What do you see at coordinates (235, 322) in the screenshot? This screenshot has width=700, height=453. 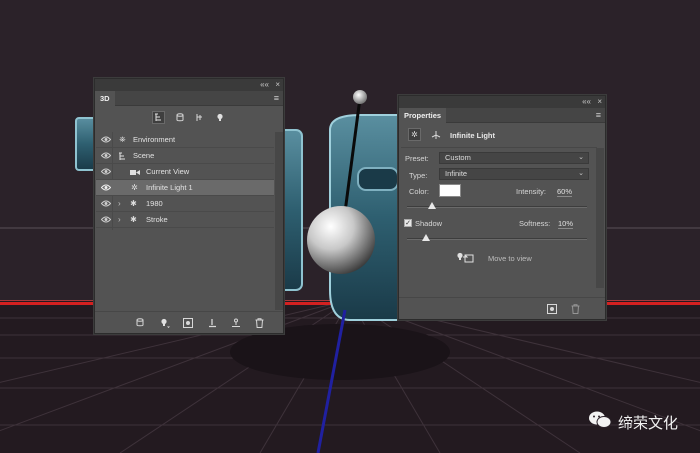 I see `constraint-icon` at bounding box center [235, 322].